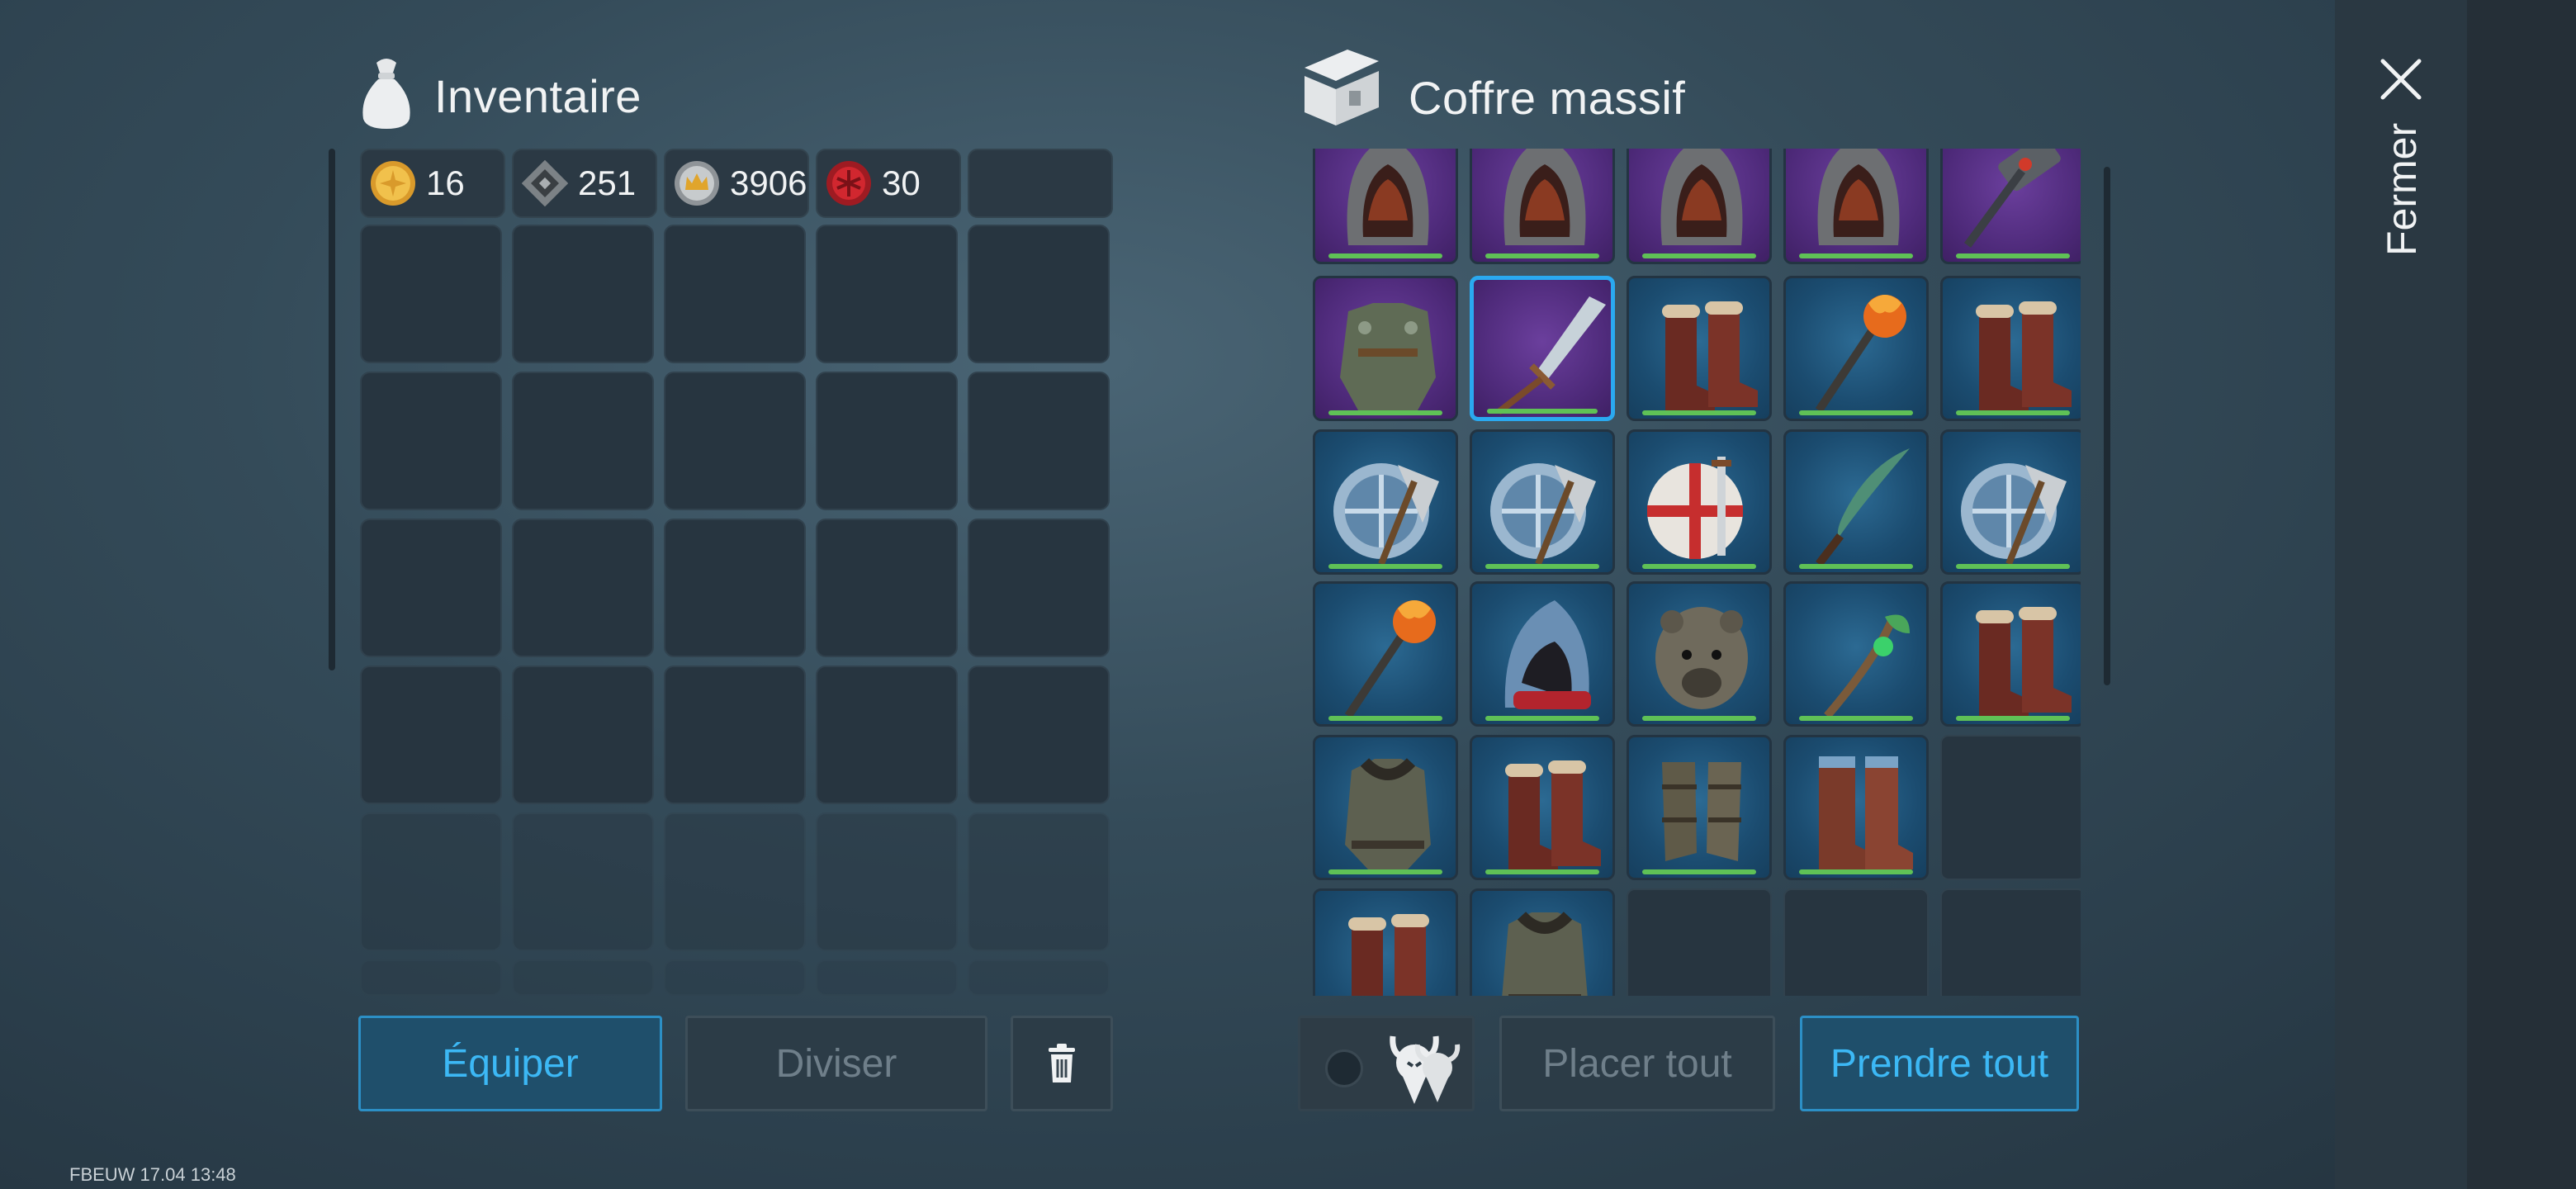  I want to click on delete-button, so click(1062, 1063).